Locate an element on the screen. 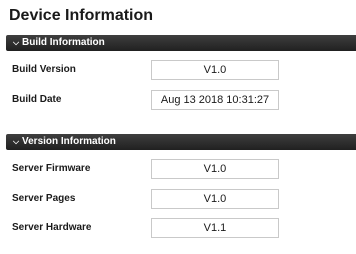  build-date-label: Build Date is located at coordinates (37, 99).